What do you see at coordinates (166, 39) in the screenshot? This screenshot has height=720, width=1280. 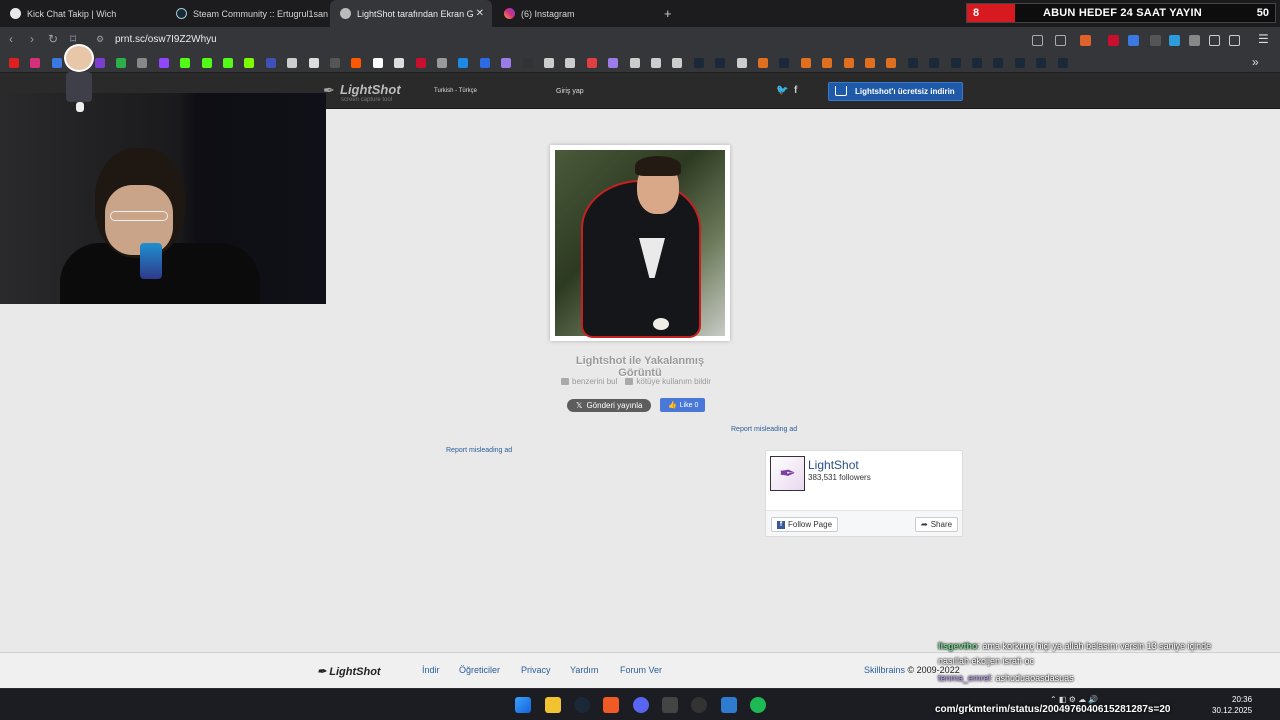 I see `url-field: prnt.sc/osw7I9Z2Whyu` at bounding box center [166, 39].